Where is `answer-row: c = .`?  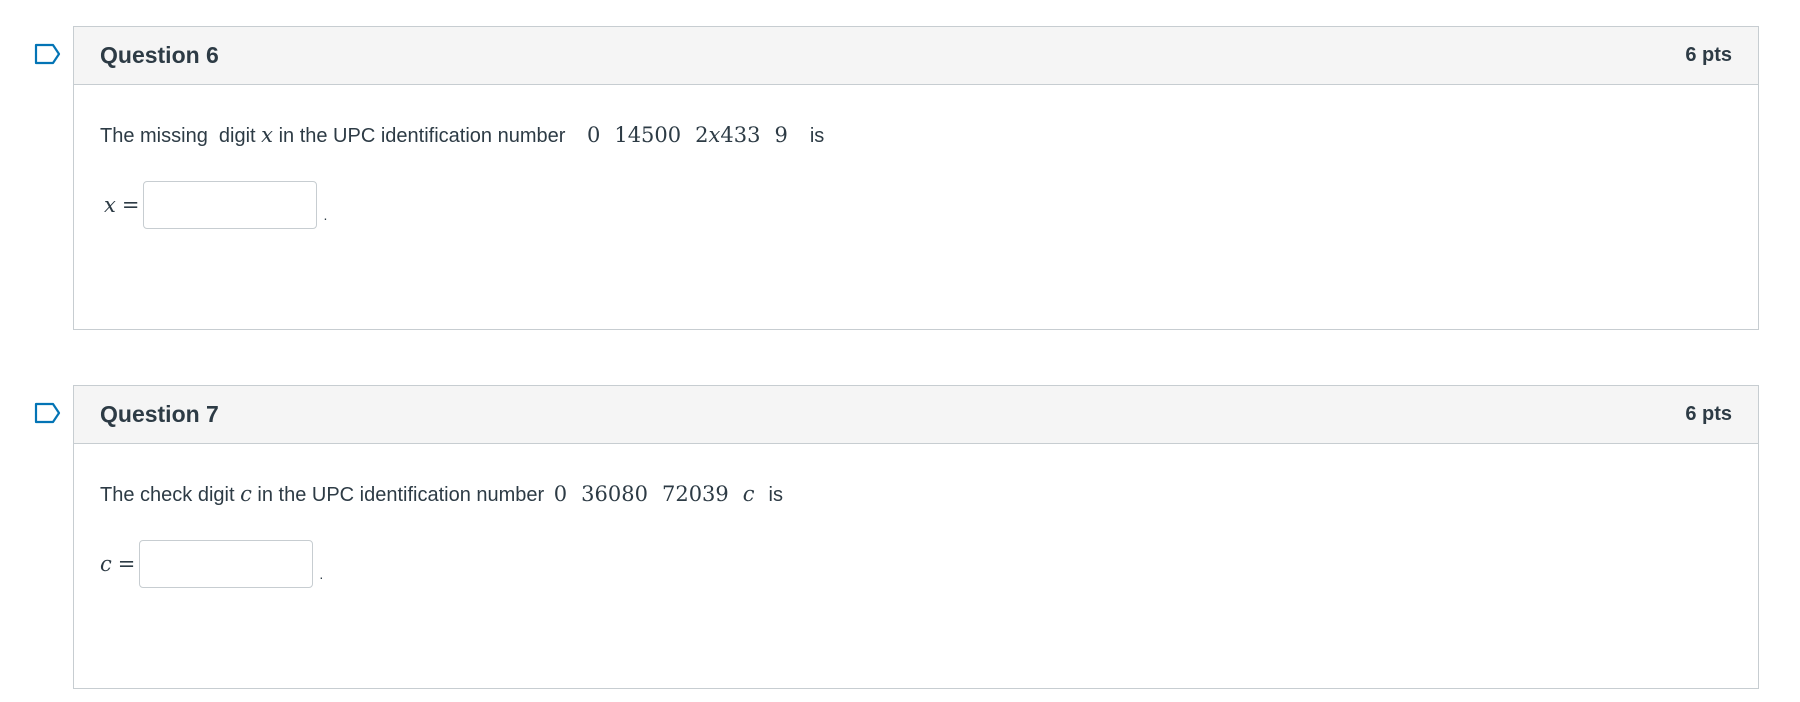
answer-row: c = . is located at coordinates (916, 564).